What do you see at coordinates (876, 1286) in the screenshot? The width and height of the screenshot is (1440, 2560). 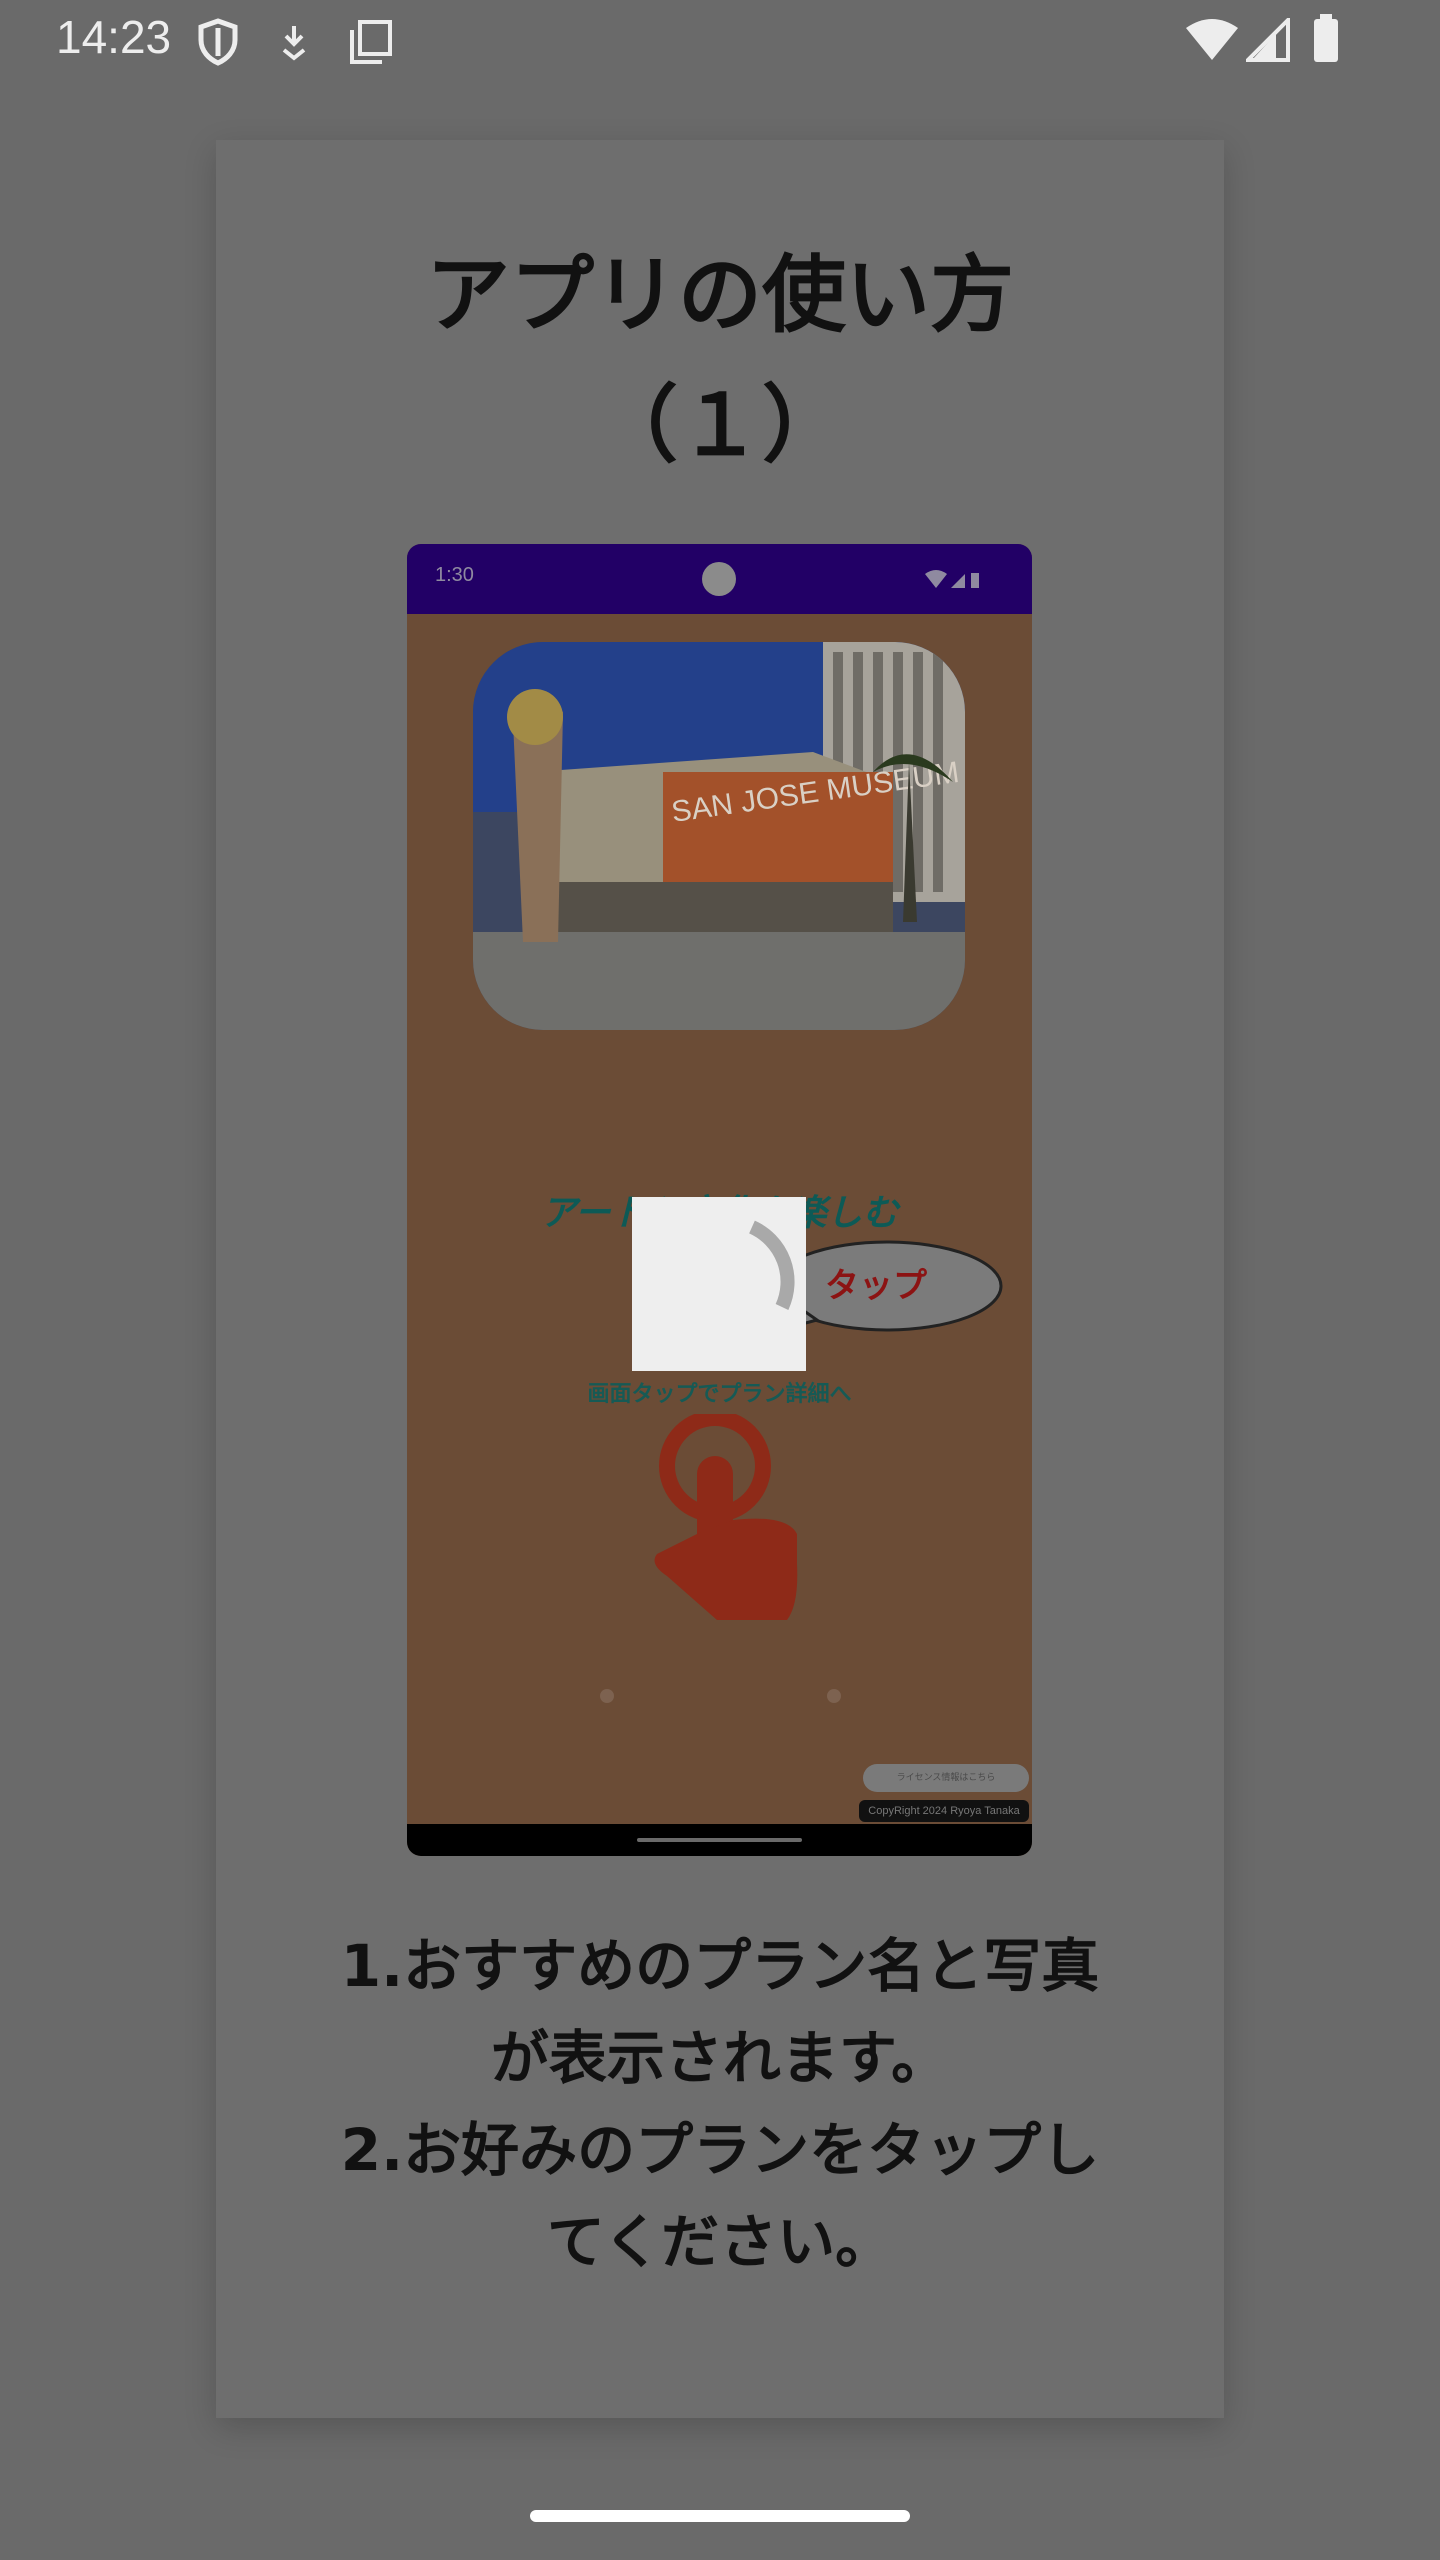 I see `bubble-text: タップ` at bounding box center [876, 1286].